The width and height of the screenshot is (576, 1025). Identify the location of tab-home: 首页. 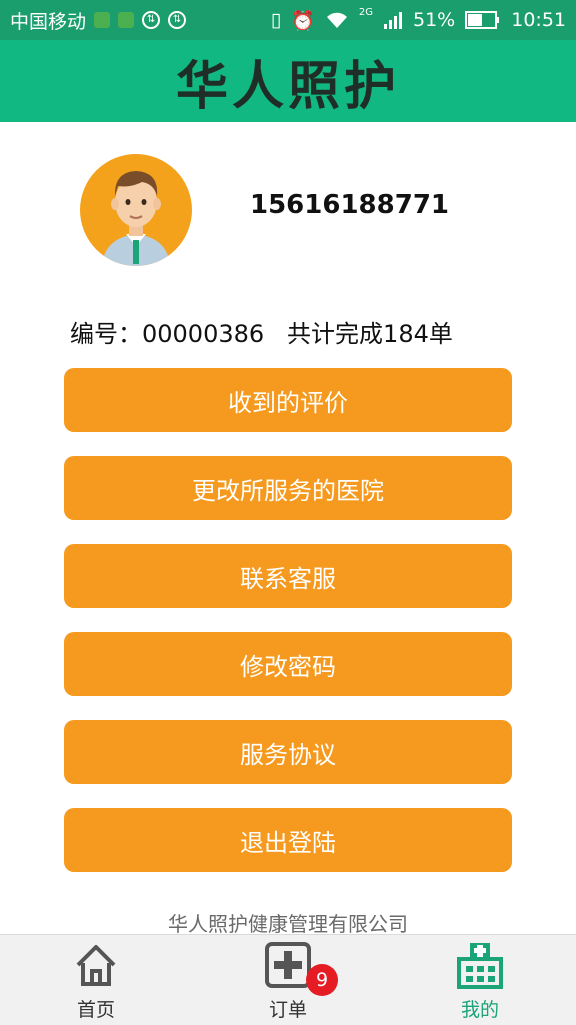
(96, 980).